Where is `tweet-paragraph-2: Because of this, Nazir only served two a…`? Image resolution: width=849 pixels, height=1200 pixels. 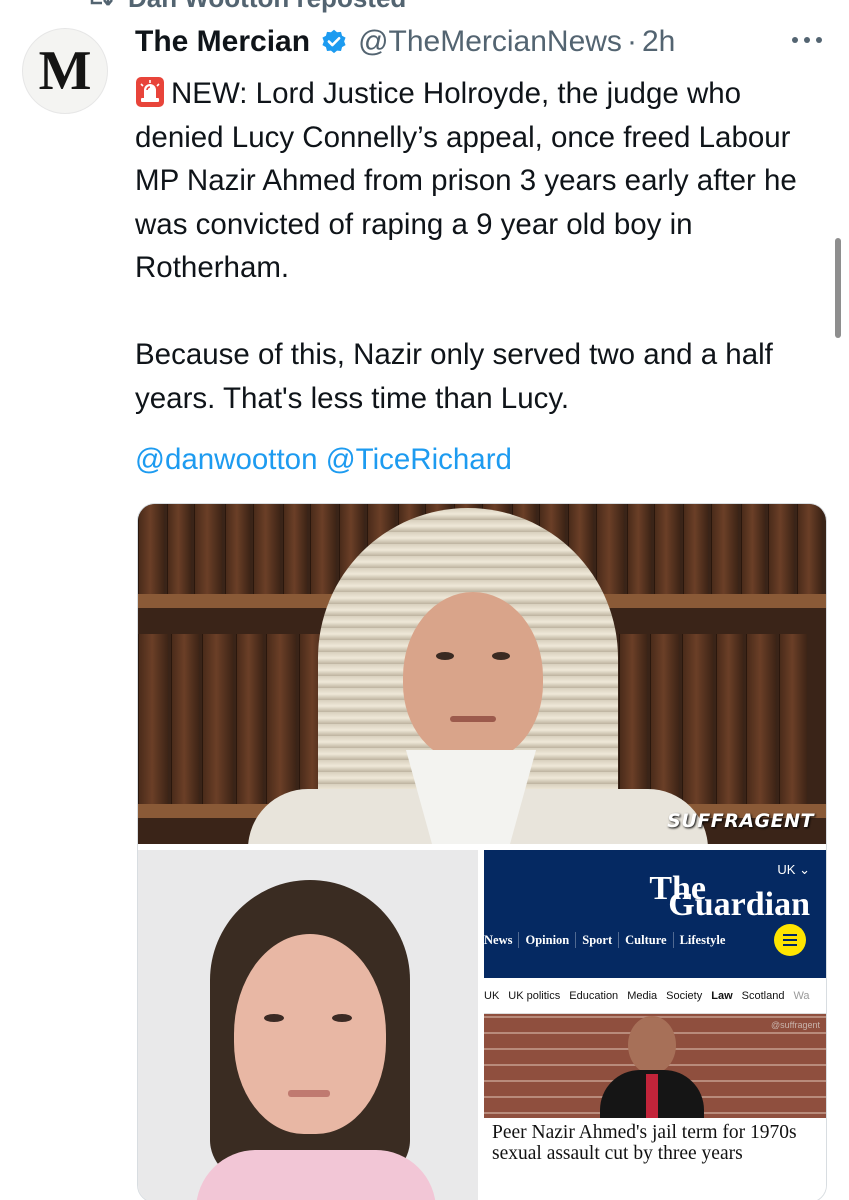
tweet-paragraph-2: Because of this, Nazir only served two a… is located at coordinates (454, 376).